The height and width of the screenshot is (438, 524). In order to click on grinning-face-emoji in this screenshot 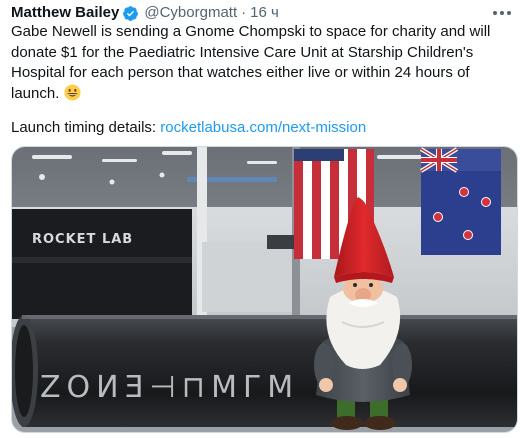, I will do `click(72, 92)`.